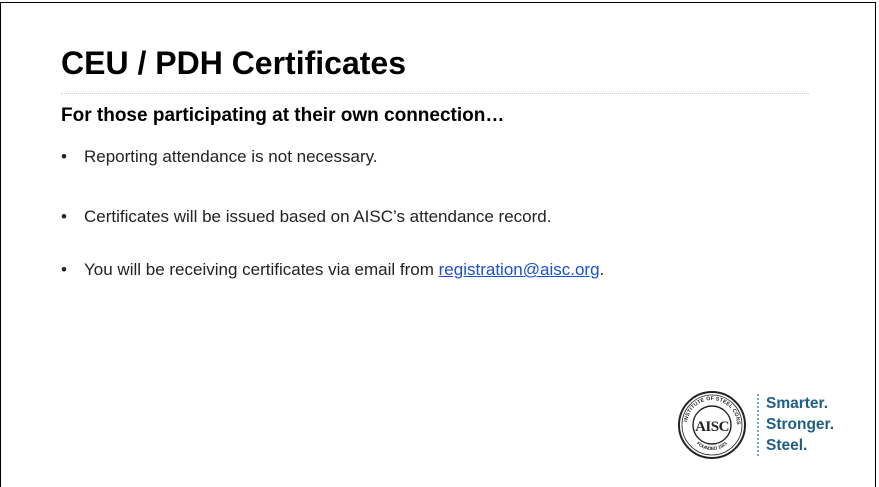 The image size is (879, 487). Describe the element at coordinates (787, 445) in the screenshot. I see `tagline-line: Steel.` at that location.